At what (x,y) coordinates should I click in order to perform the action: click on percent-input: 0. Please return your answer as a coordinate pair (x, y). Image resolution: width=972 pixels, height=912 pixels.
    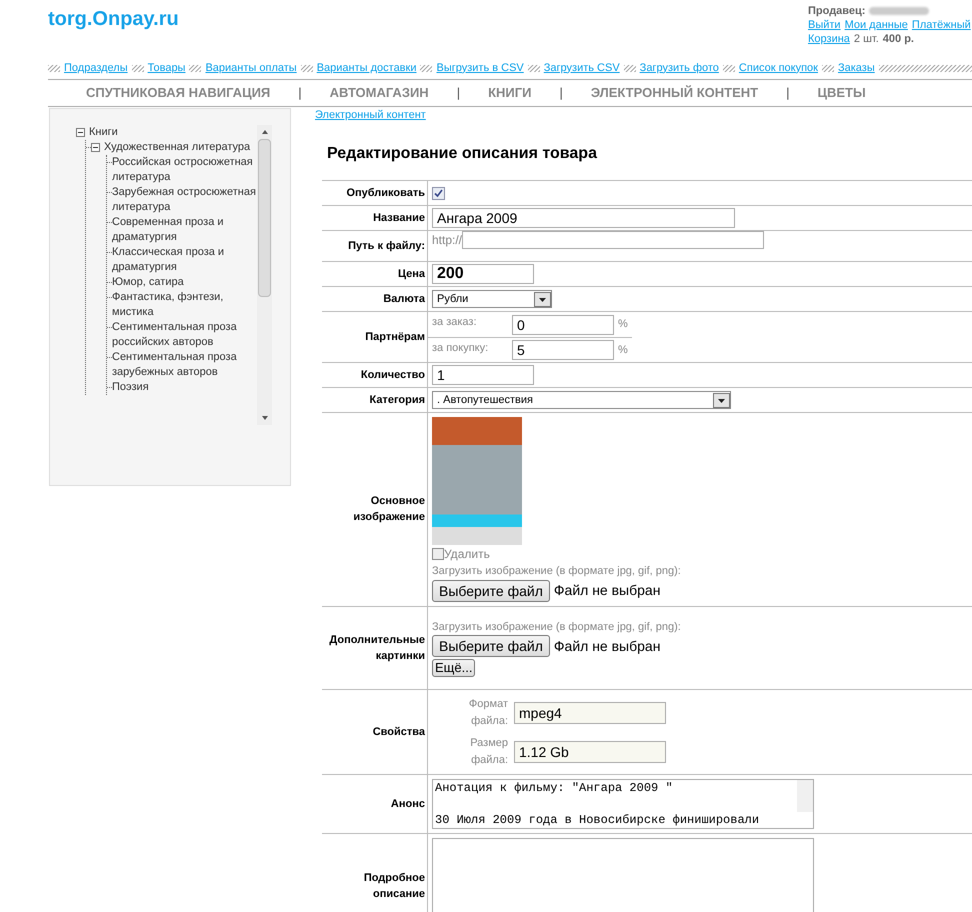
    Looking at the image, I should click on (563, 324).